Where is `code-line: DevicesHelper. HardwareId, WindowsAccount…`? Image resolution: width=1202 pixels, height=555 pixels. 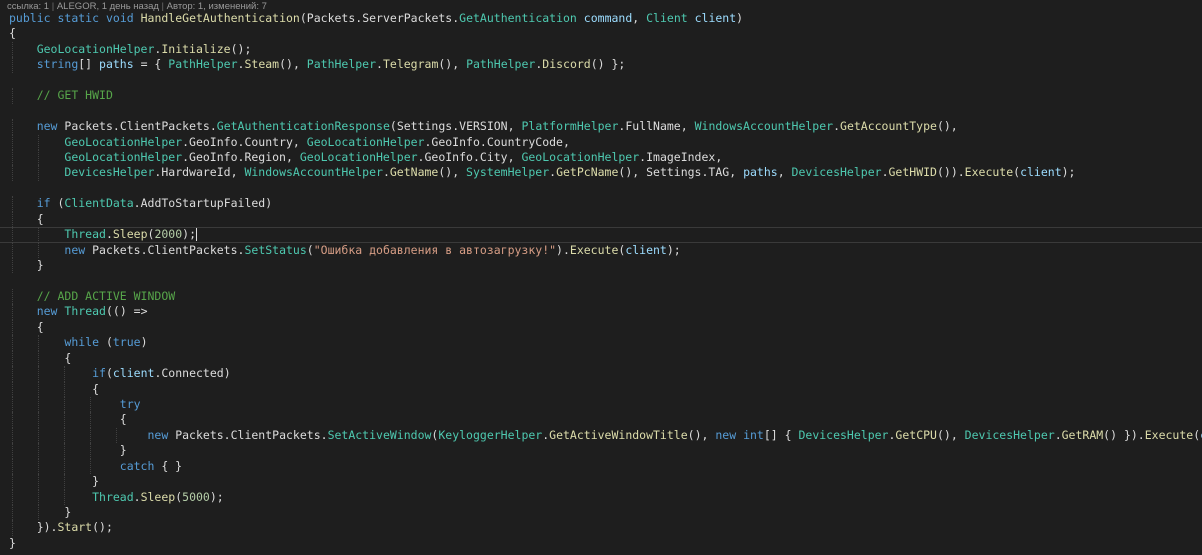
code-line: DevicesHelper. HardwareId, WindowsAccount… is located at coordinates (605, 173).